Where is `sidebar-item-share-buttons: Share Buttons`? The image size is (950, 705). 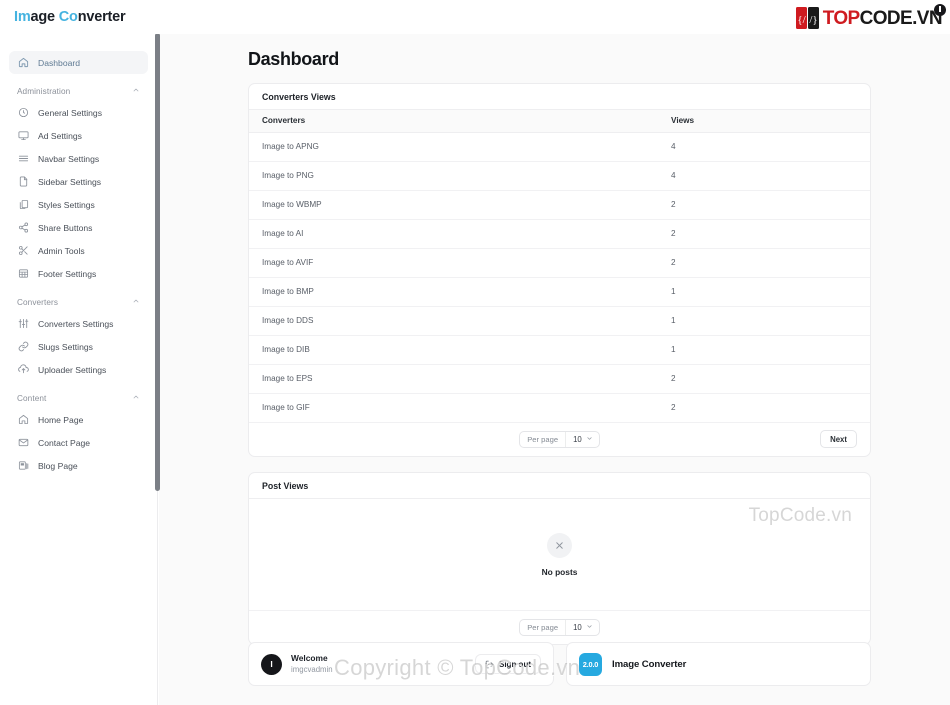 sidebar-item-share-buttons: Share Buttons is located at coordinates (78, 227).